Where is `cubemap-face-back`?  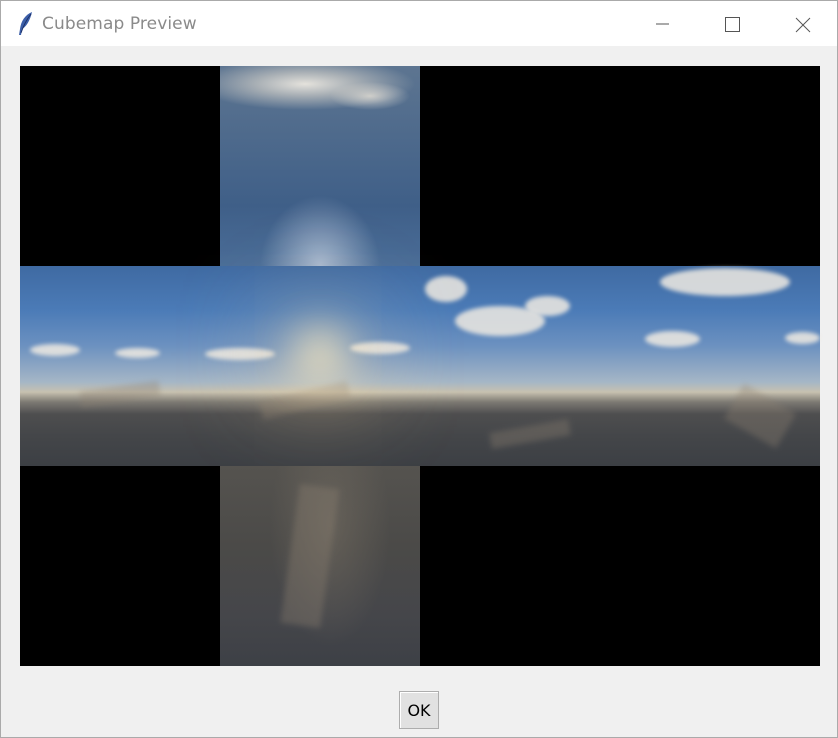 cubemap-face-back is located at coordinates (720, 366).